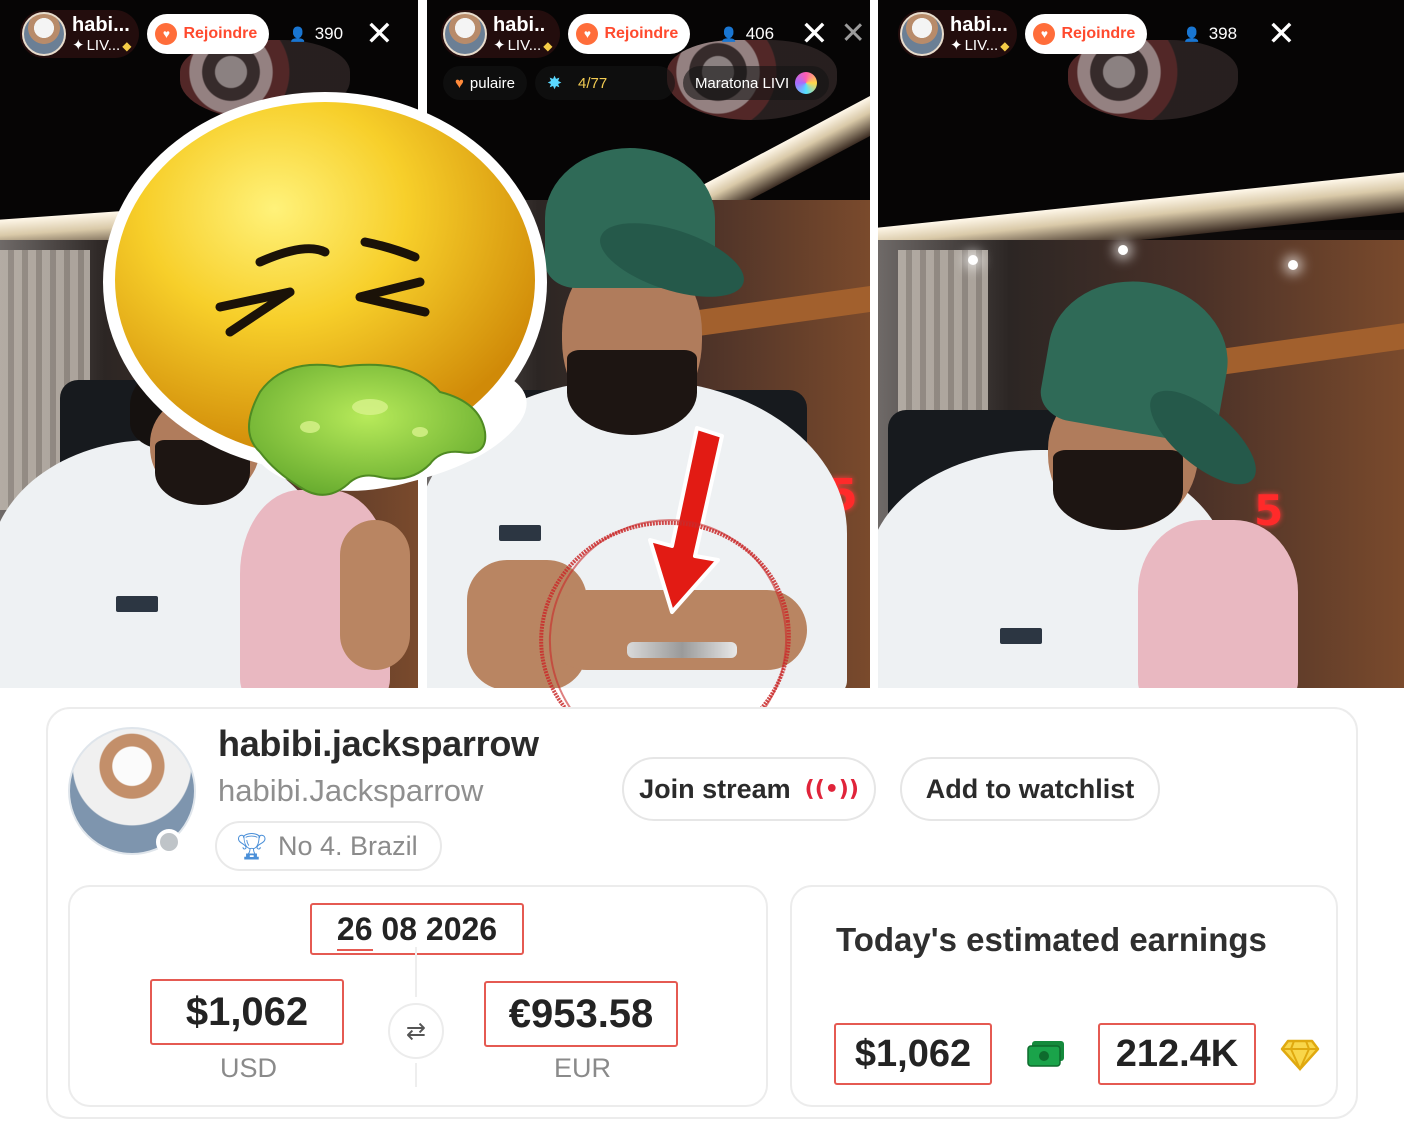 The width and height of the screenshot is (1404, 1124). What do you see at coordinates (439, 928) in the screenshot?
I see `date-month-year: 08 2026` at bounding box center [439, 928].